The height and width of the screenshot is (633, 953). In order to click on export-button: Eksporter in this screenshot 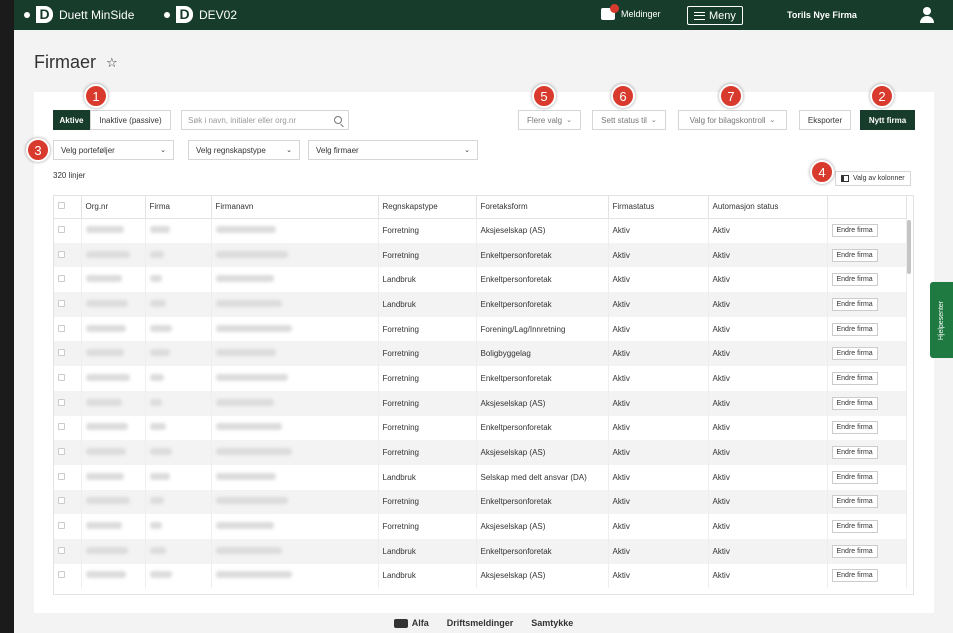, I will do `click(825, 120)`.